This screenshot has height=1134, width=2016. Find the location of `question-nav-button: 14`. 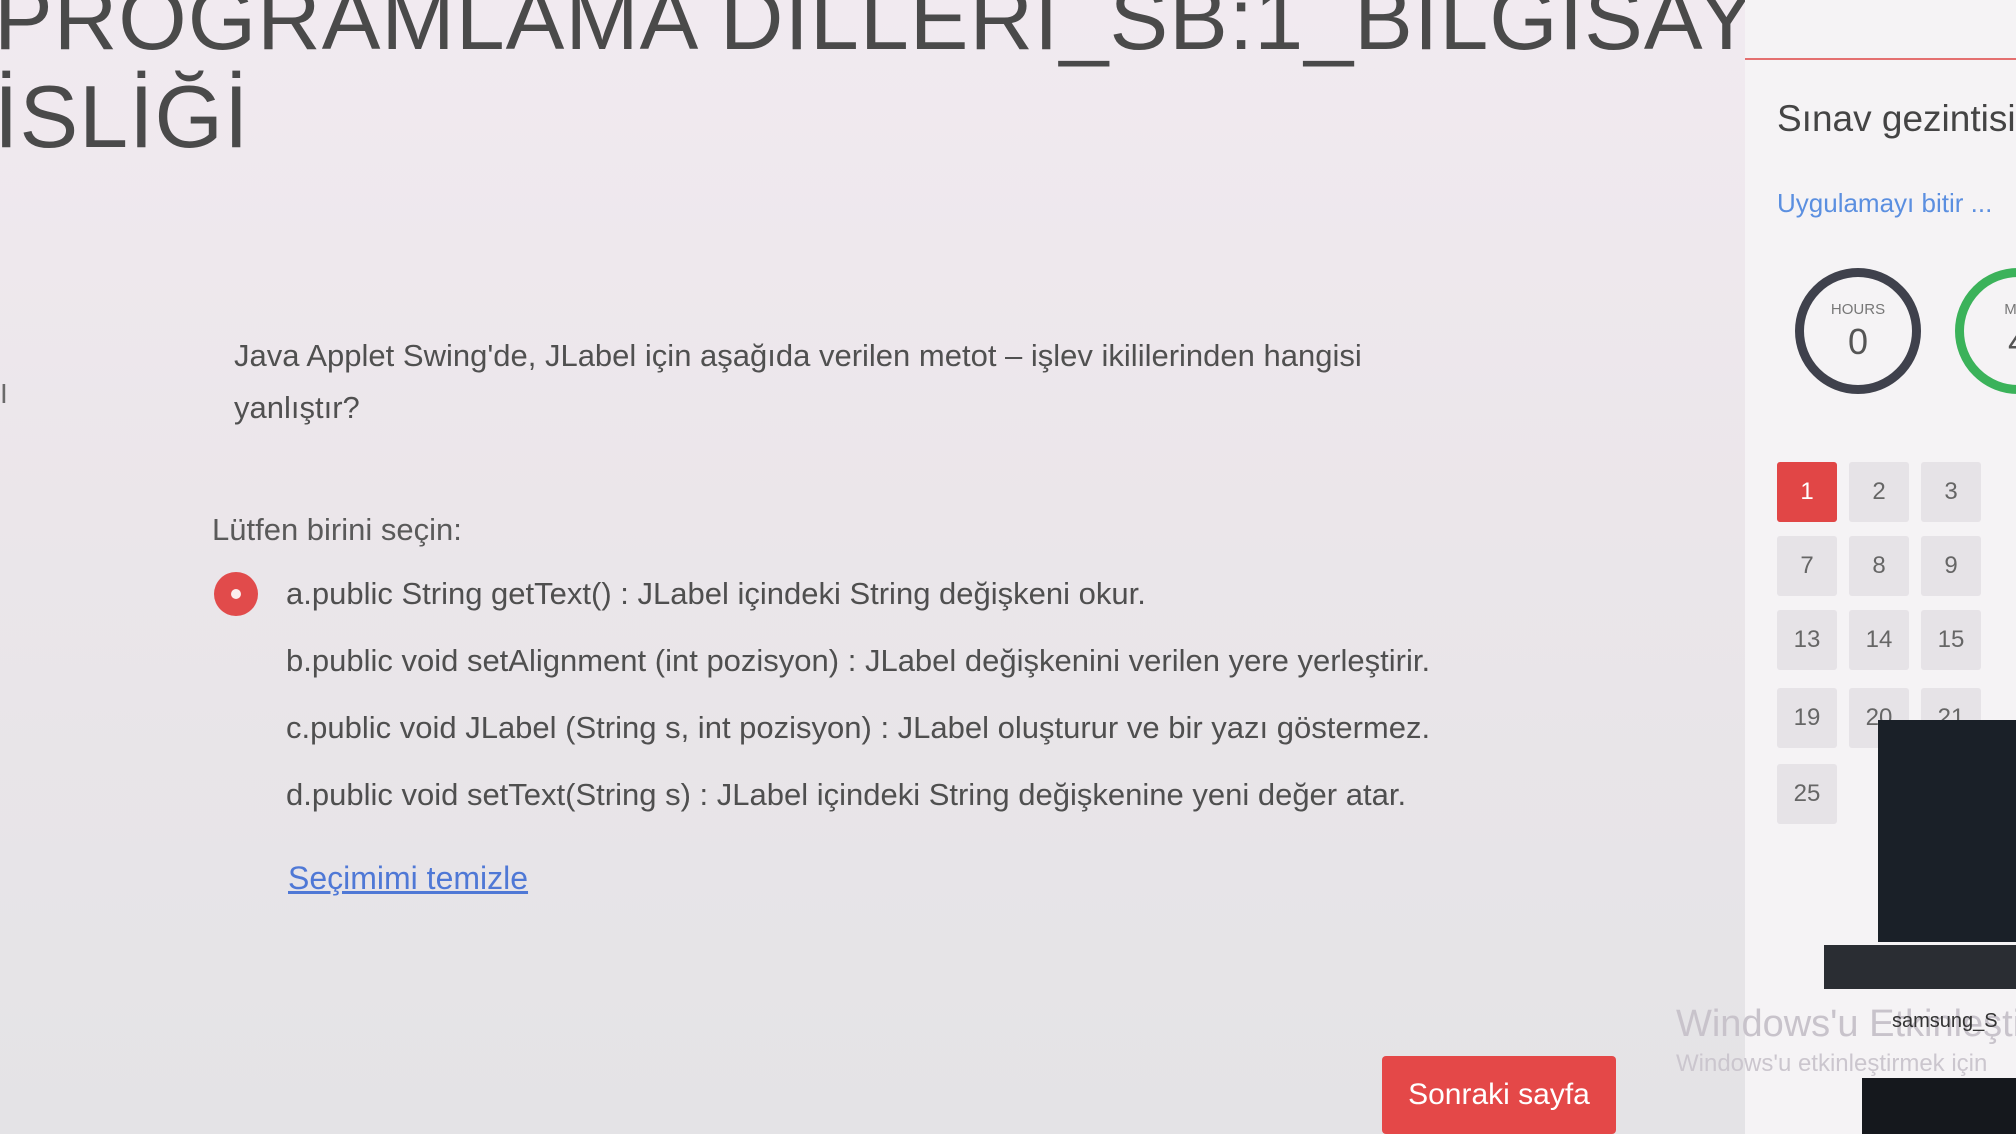

question-nav-button: 14 is located at coordinates (1879, 640).